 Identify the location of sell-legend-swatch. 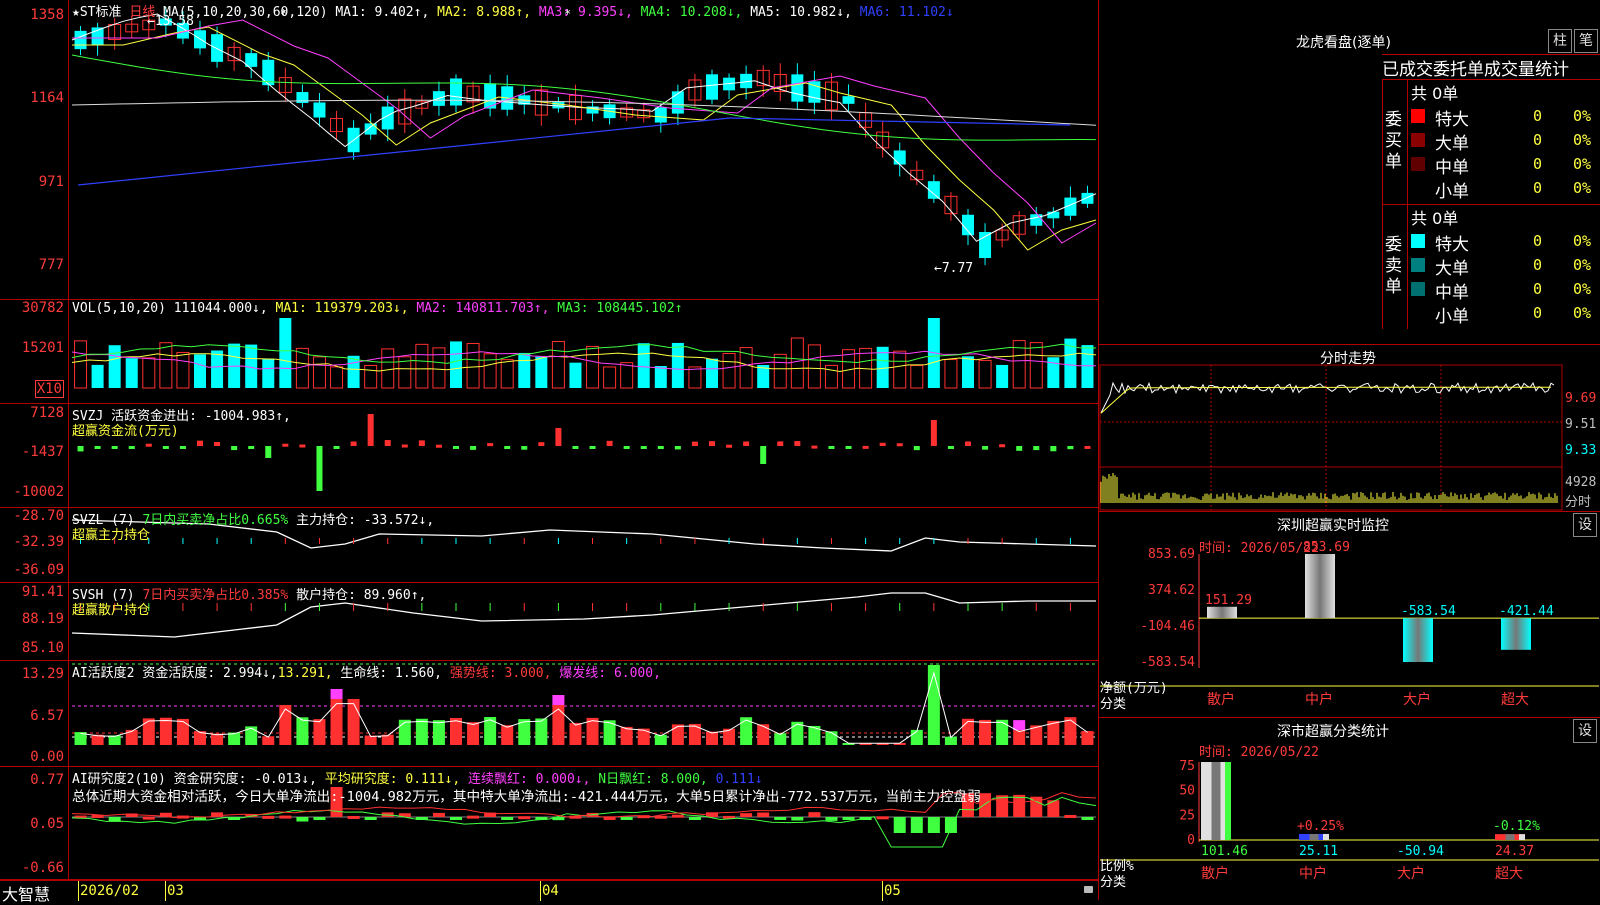
(1418, 265).